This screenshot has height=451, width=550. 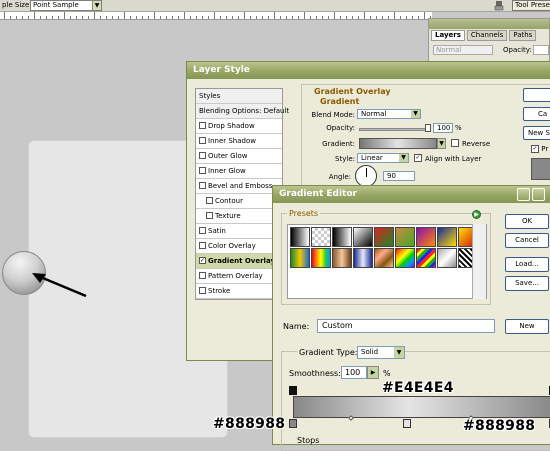 What do you see at coordinates (374, 114) in the screenshot?
I see `blend-mode-value: Normal` at bounding box center [374, 114].